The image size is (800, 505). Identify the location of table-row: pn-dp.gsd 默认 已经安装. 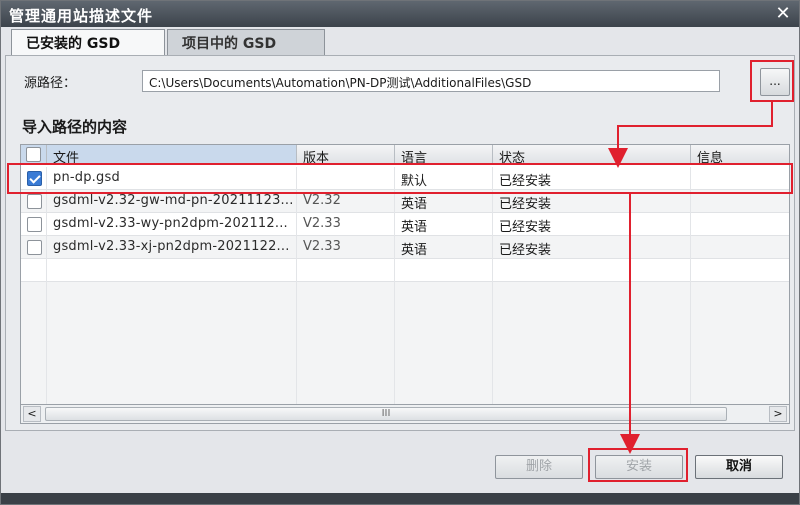
(405, 178).